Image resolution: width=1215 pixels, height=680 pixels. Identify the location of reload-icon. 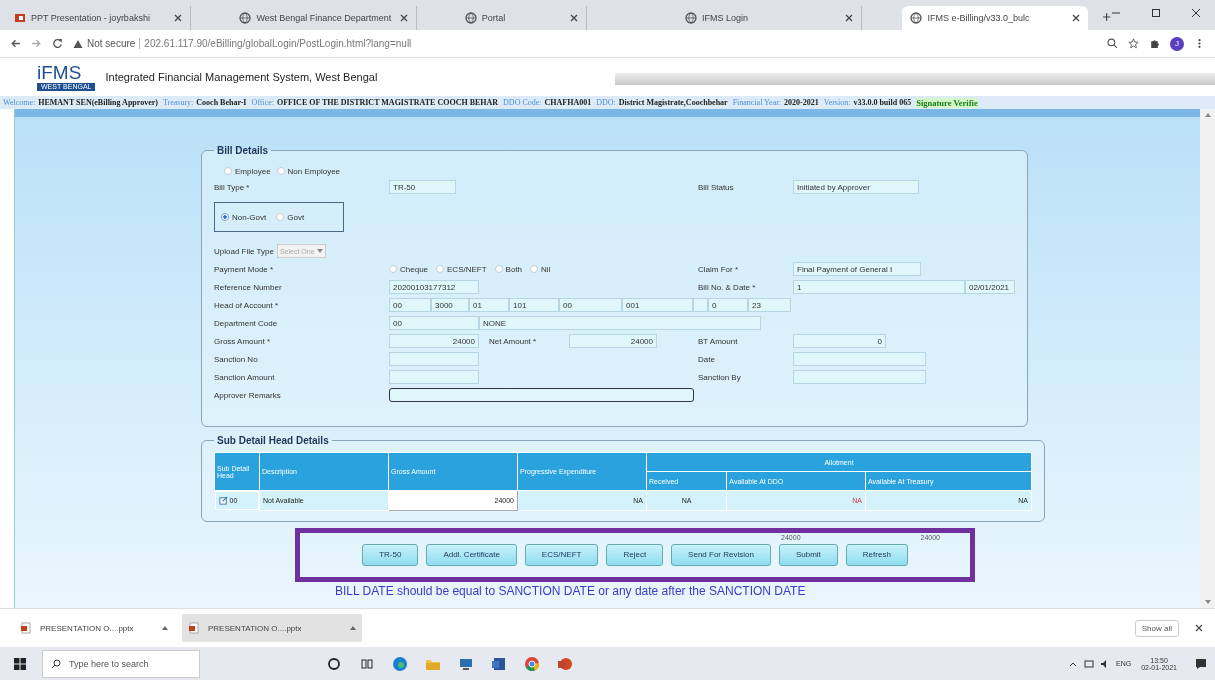
(57, 43).